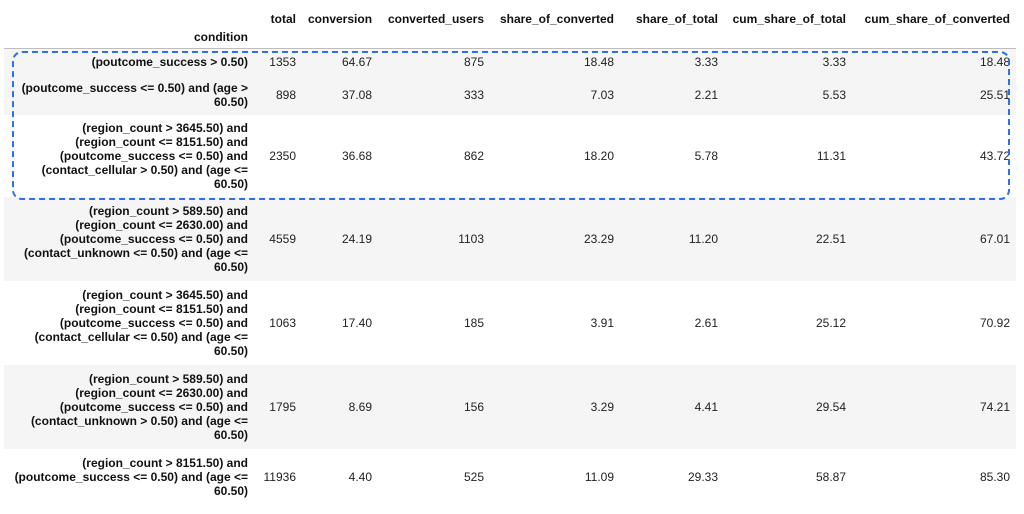 This screenshot has width=1024, height=514. I want to click on cell-cum-share-of-converted: 18.48, so click(994, 61).